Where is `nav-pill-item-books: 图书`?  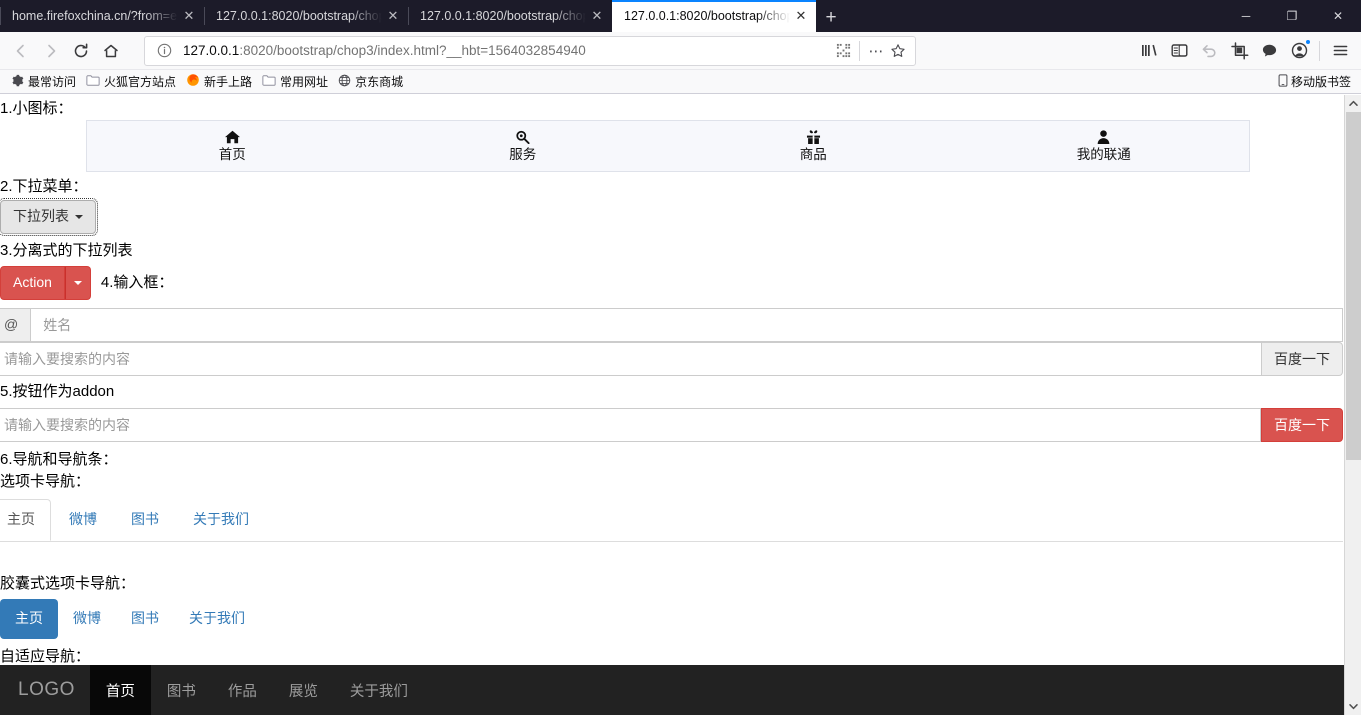 nav-pill-item-books: 图书 is located at coordinates (145, 619).